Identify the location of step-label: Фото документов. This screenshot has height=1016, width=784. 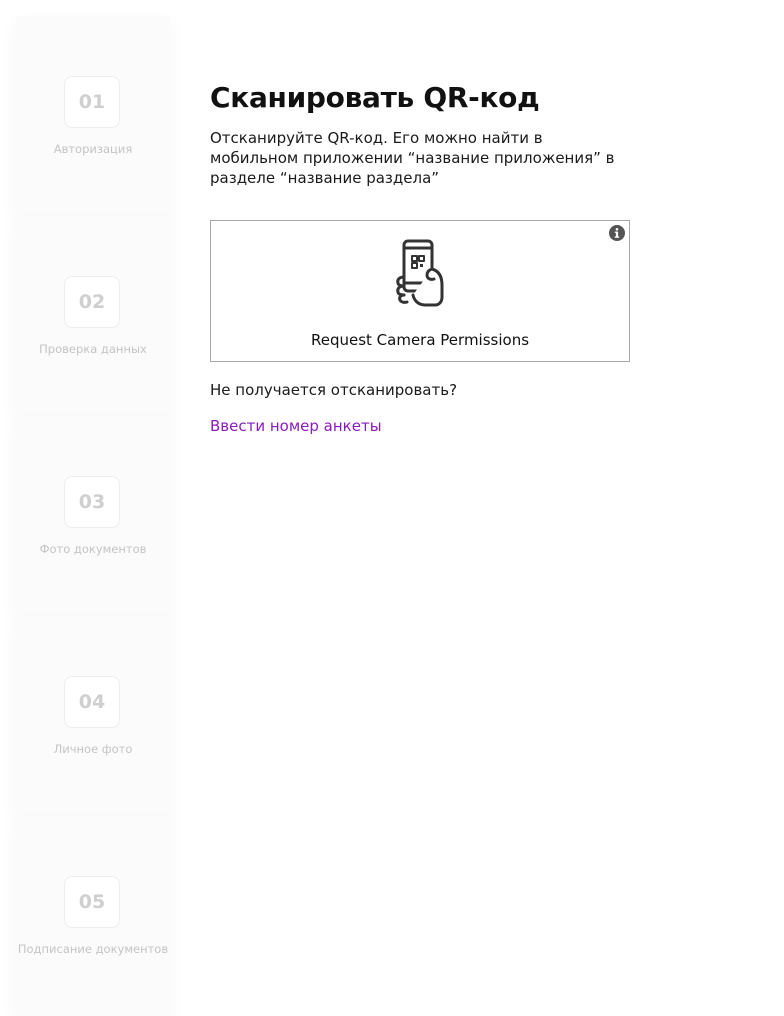
(93, 549).